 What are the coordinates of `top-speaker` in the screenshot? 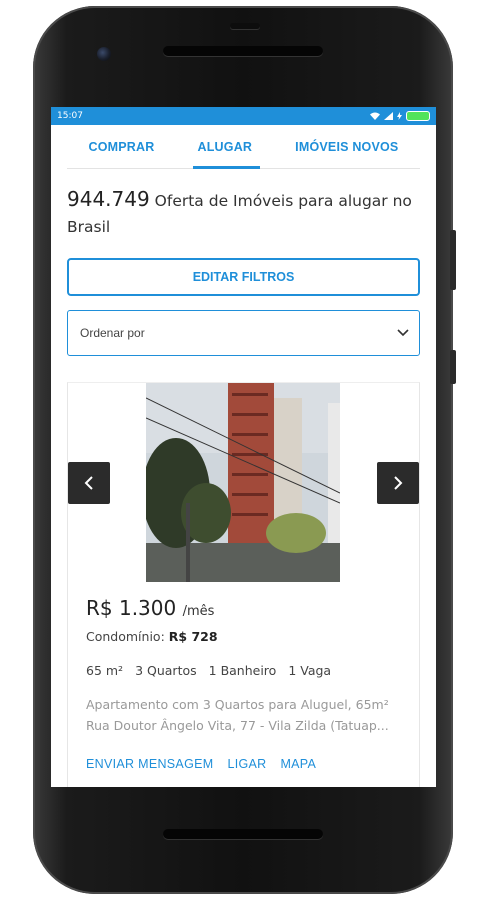 It's located at (243, 51).